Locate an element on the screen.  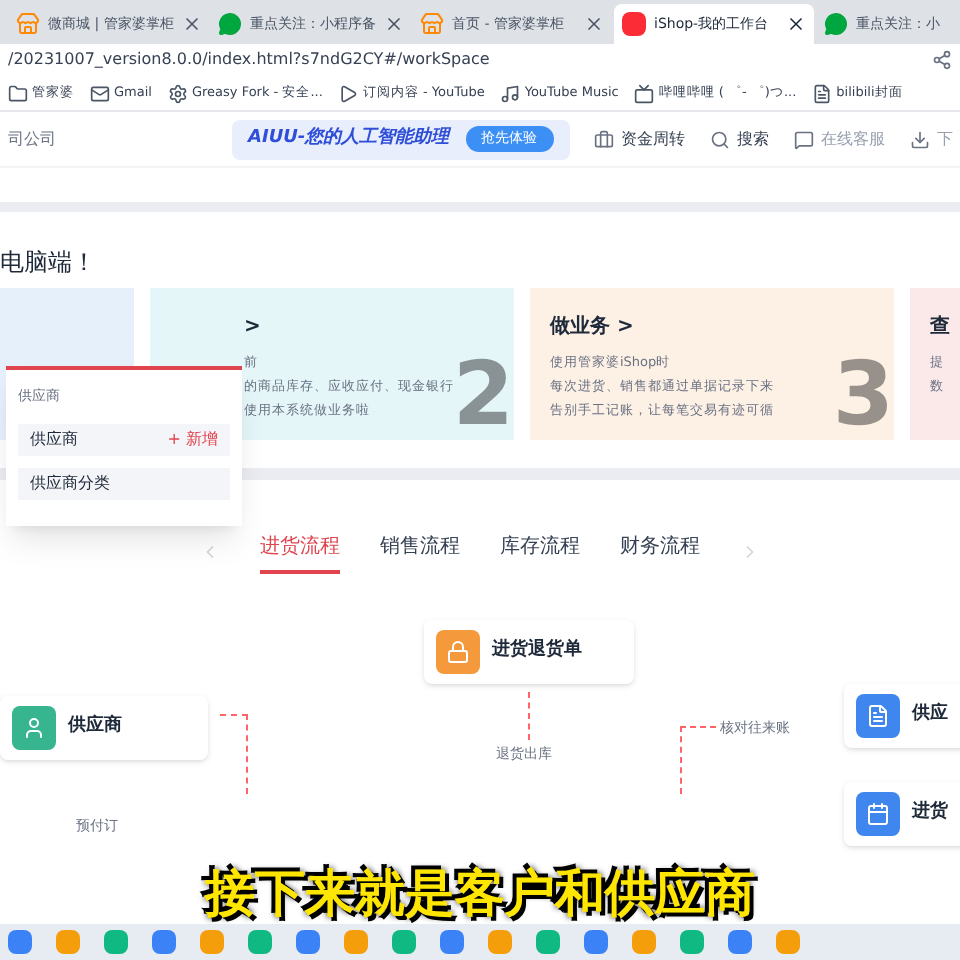
company-name: 司公司 is located at coordinates (33, 139).